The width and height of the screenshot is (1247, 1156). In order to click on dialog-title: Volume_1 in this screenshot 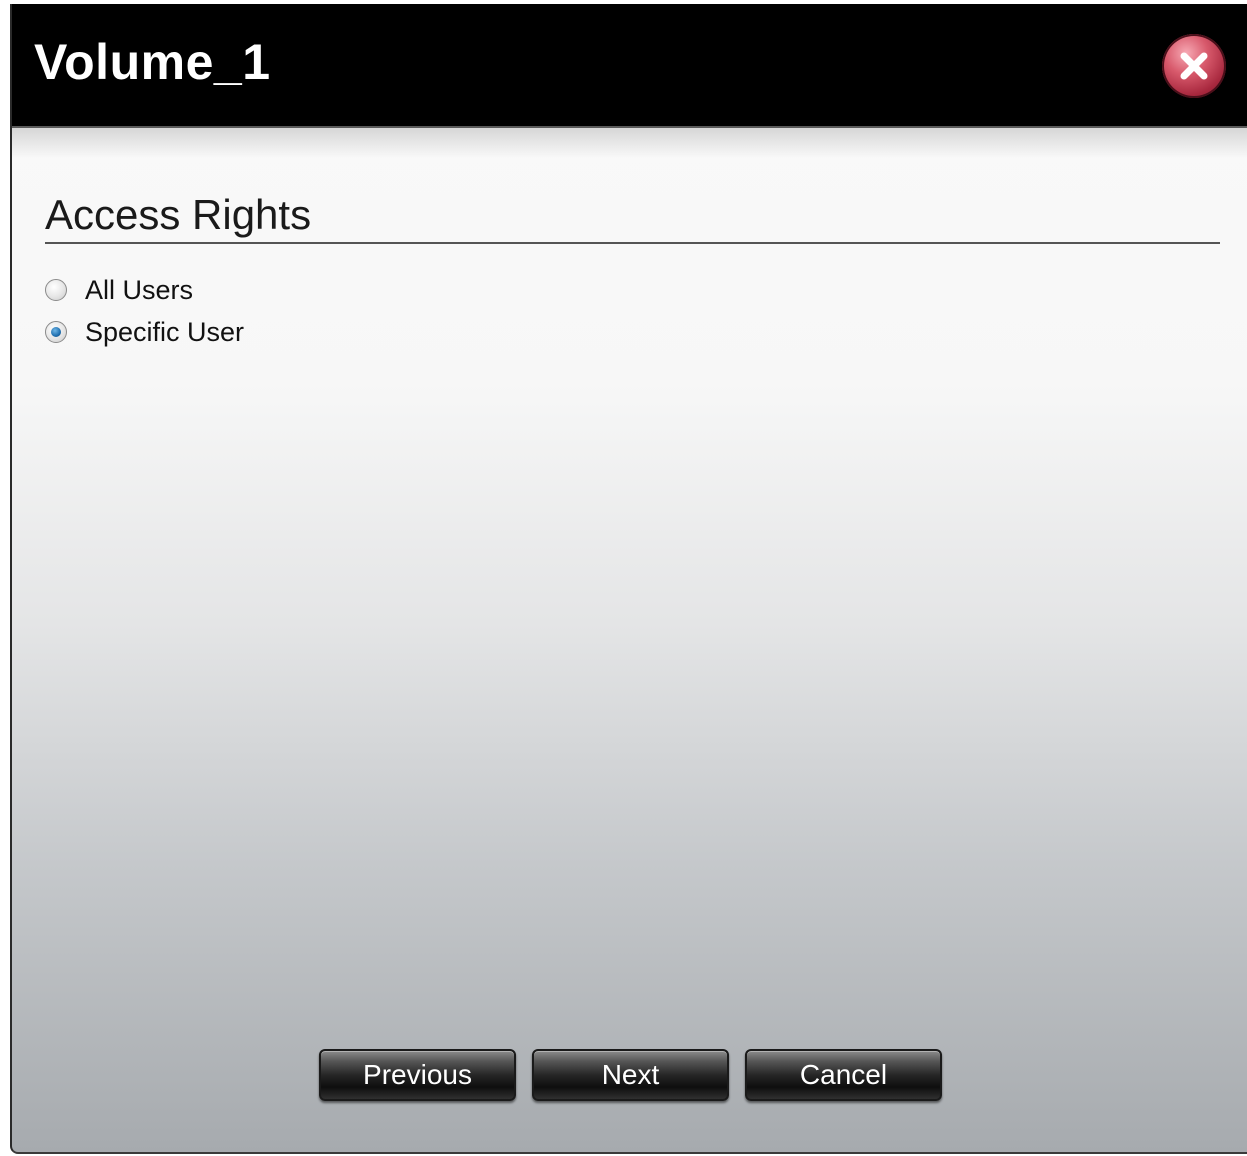, I will do `click(152, 62)`.